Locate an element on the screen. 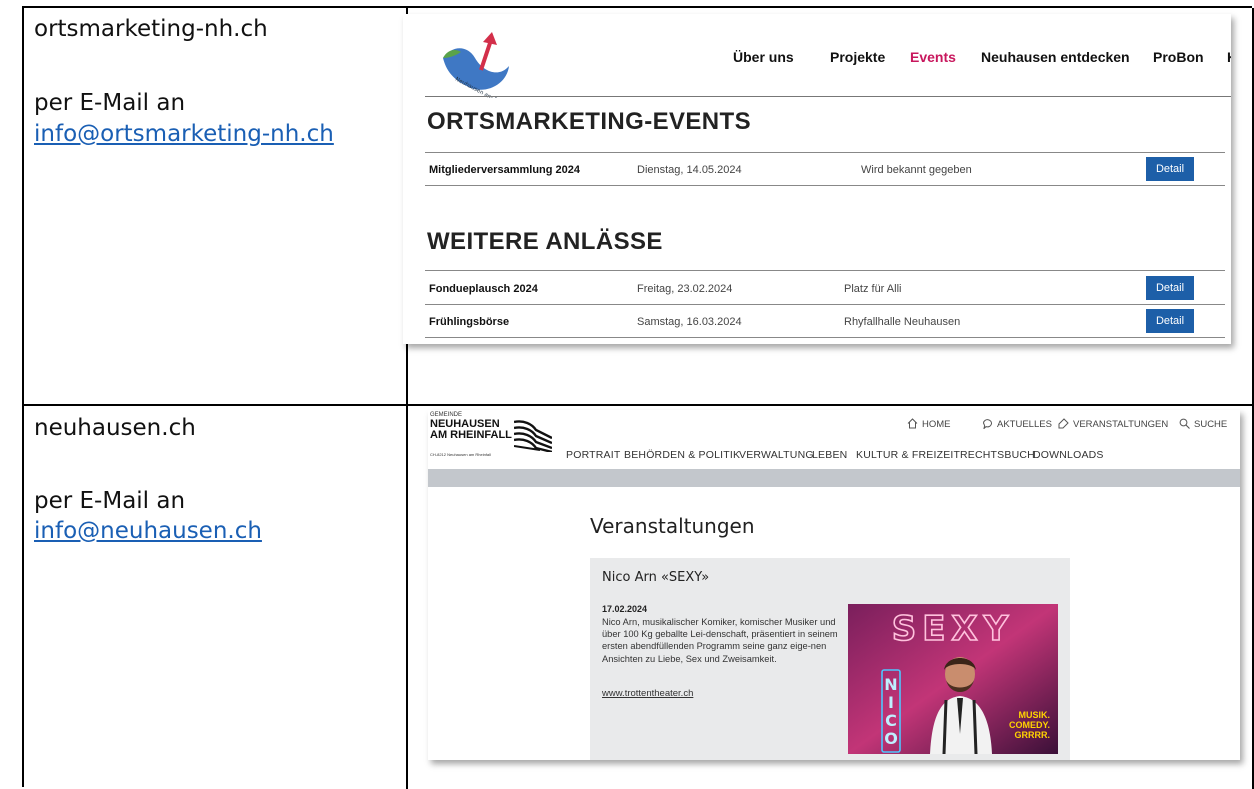  site-name: ortsmarketing-nh.ch is located at coordinates (151, 29).